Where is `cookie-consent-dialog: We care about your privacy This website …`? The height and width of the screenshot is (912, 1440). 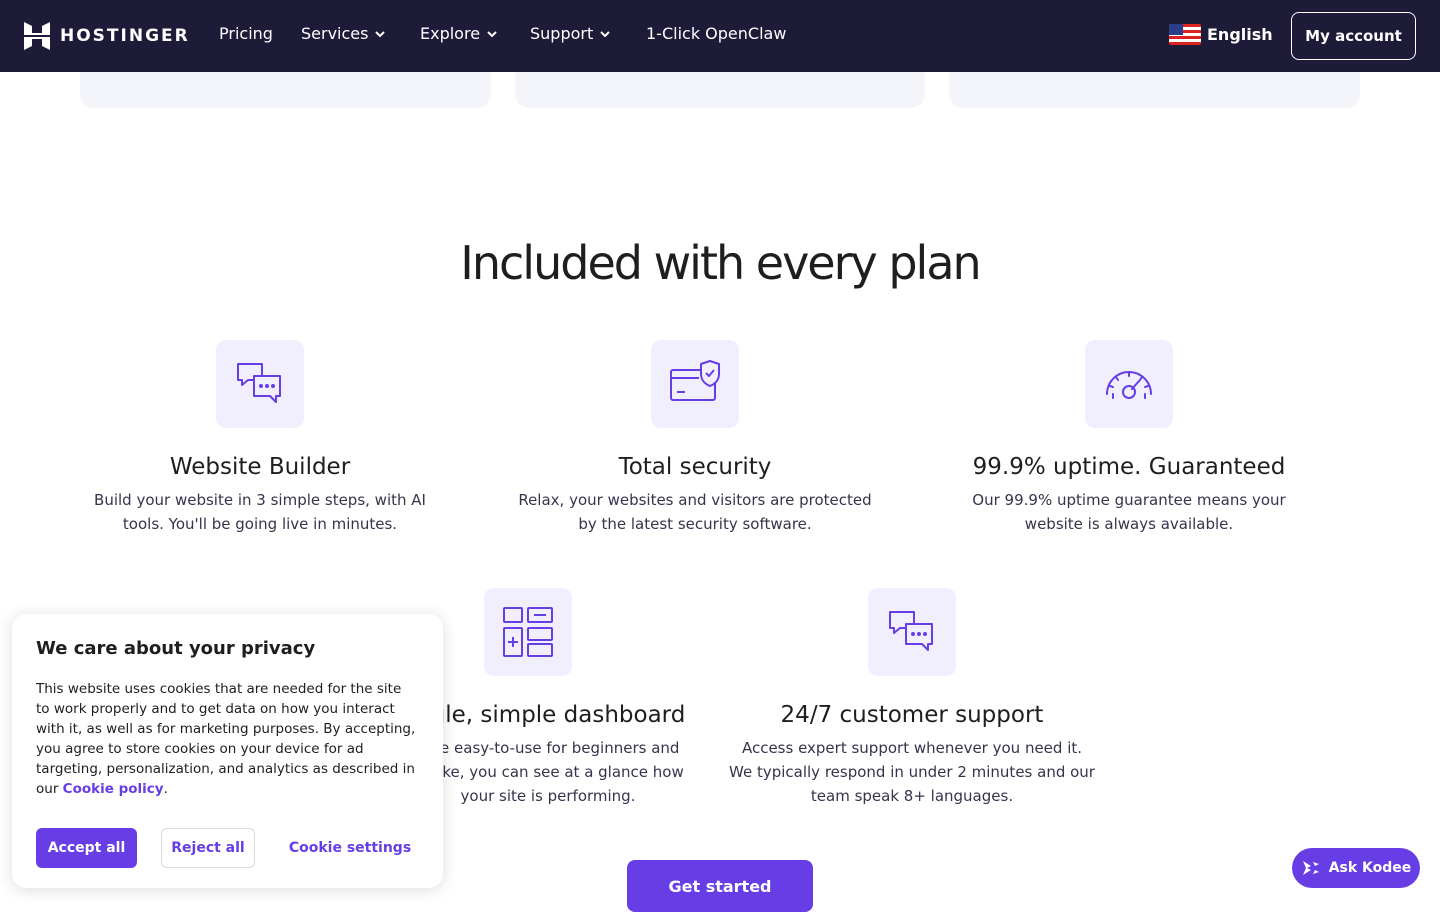 cookie-consent-dialog: We care about your privacy This website … is located at coordinates (227, 751).